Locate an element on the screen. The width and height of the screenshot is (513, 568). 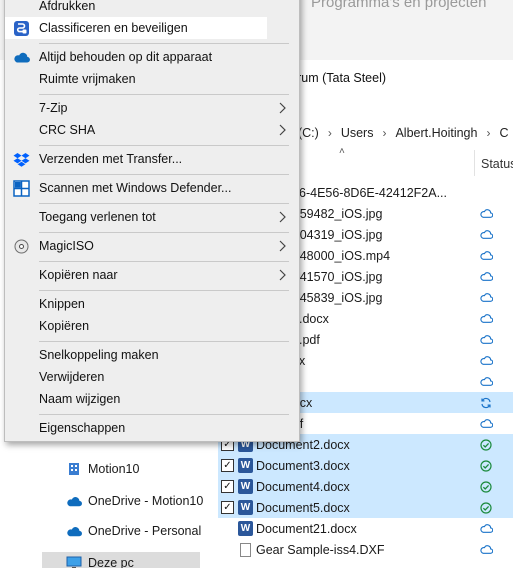
nav-item-label: OneDrive - Personal is located at coordinates (145, 531).